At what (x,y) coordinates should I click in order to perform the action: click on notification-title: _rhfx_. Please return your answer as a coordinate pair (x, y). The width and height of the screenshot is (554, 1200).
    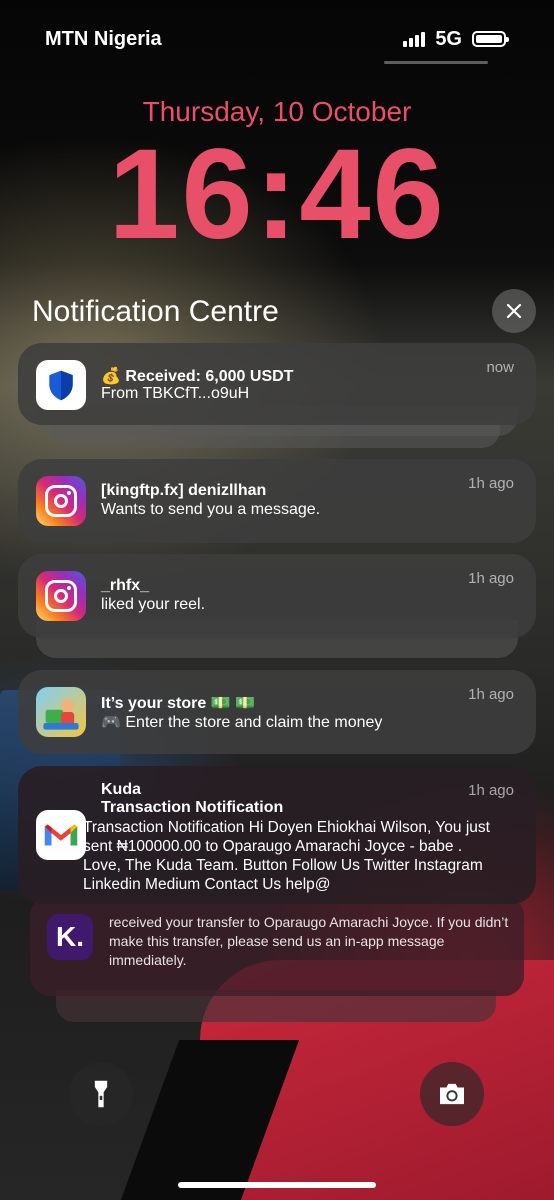
    Looking at the image, I should click on (125, 585).